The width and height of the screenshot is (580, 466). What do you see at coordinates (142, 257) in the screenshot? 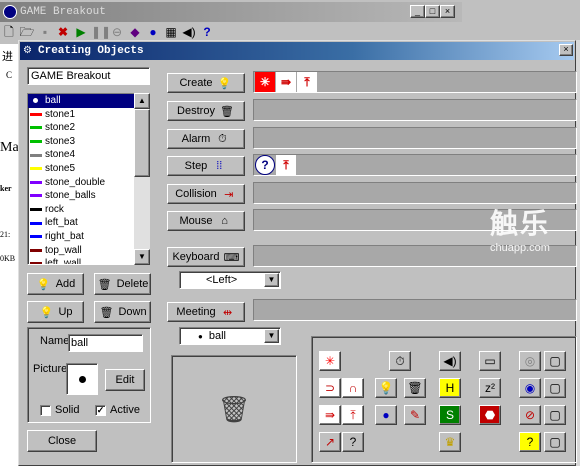
I see `scroll-down-icon: ▼` at bounding box center [142, 257].